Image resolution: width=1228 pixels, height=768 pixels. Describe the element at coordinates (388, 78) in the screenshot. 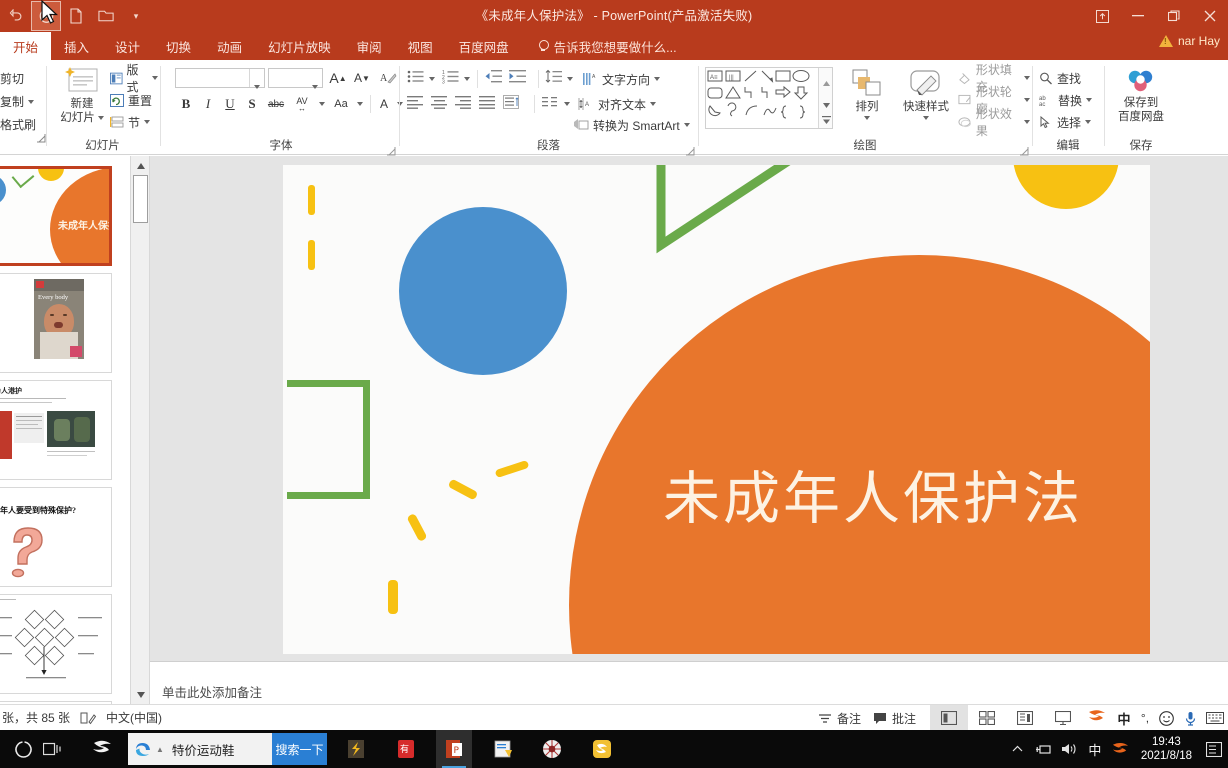

I see `clear-formatting-button: A` at that location.